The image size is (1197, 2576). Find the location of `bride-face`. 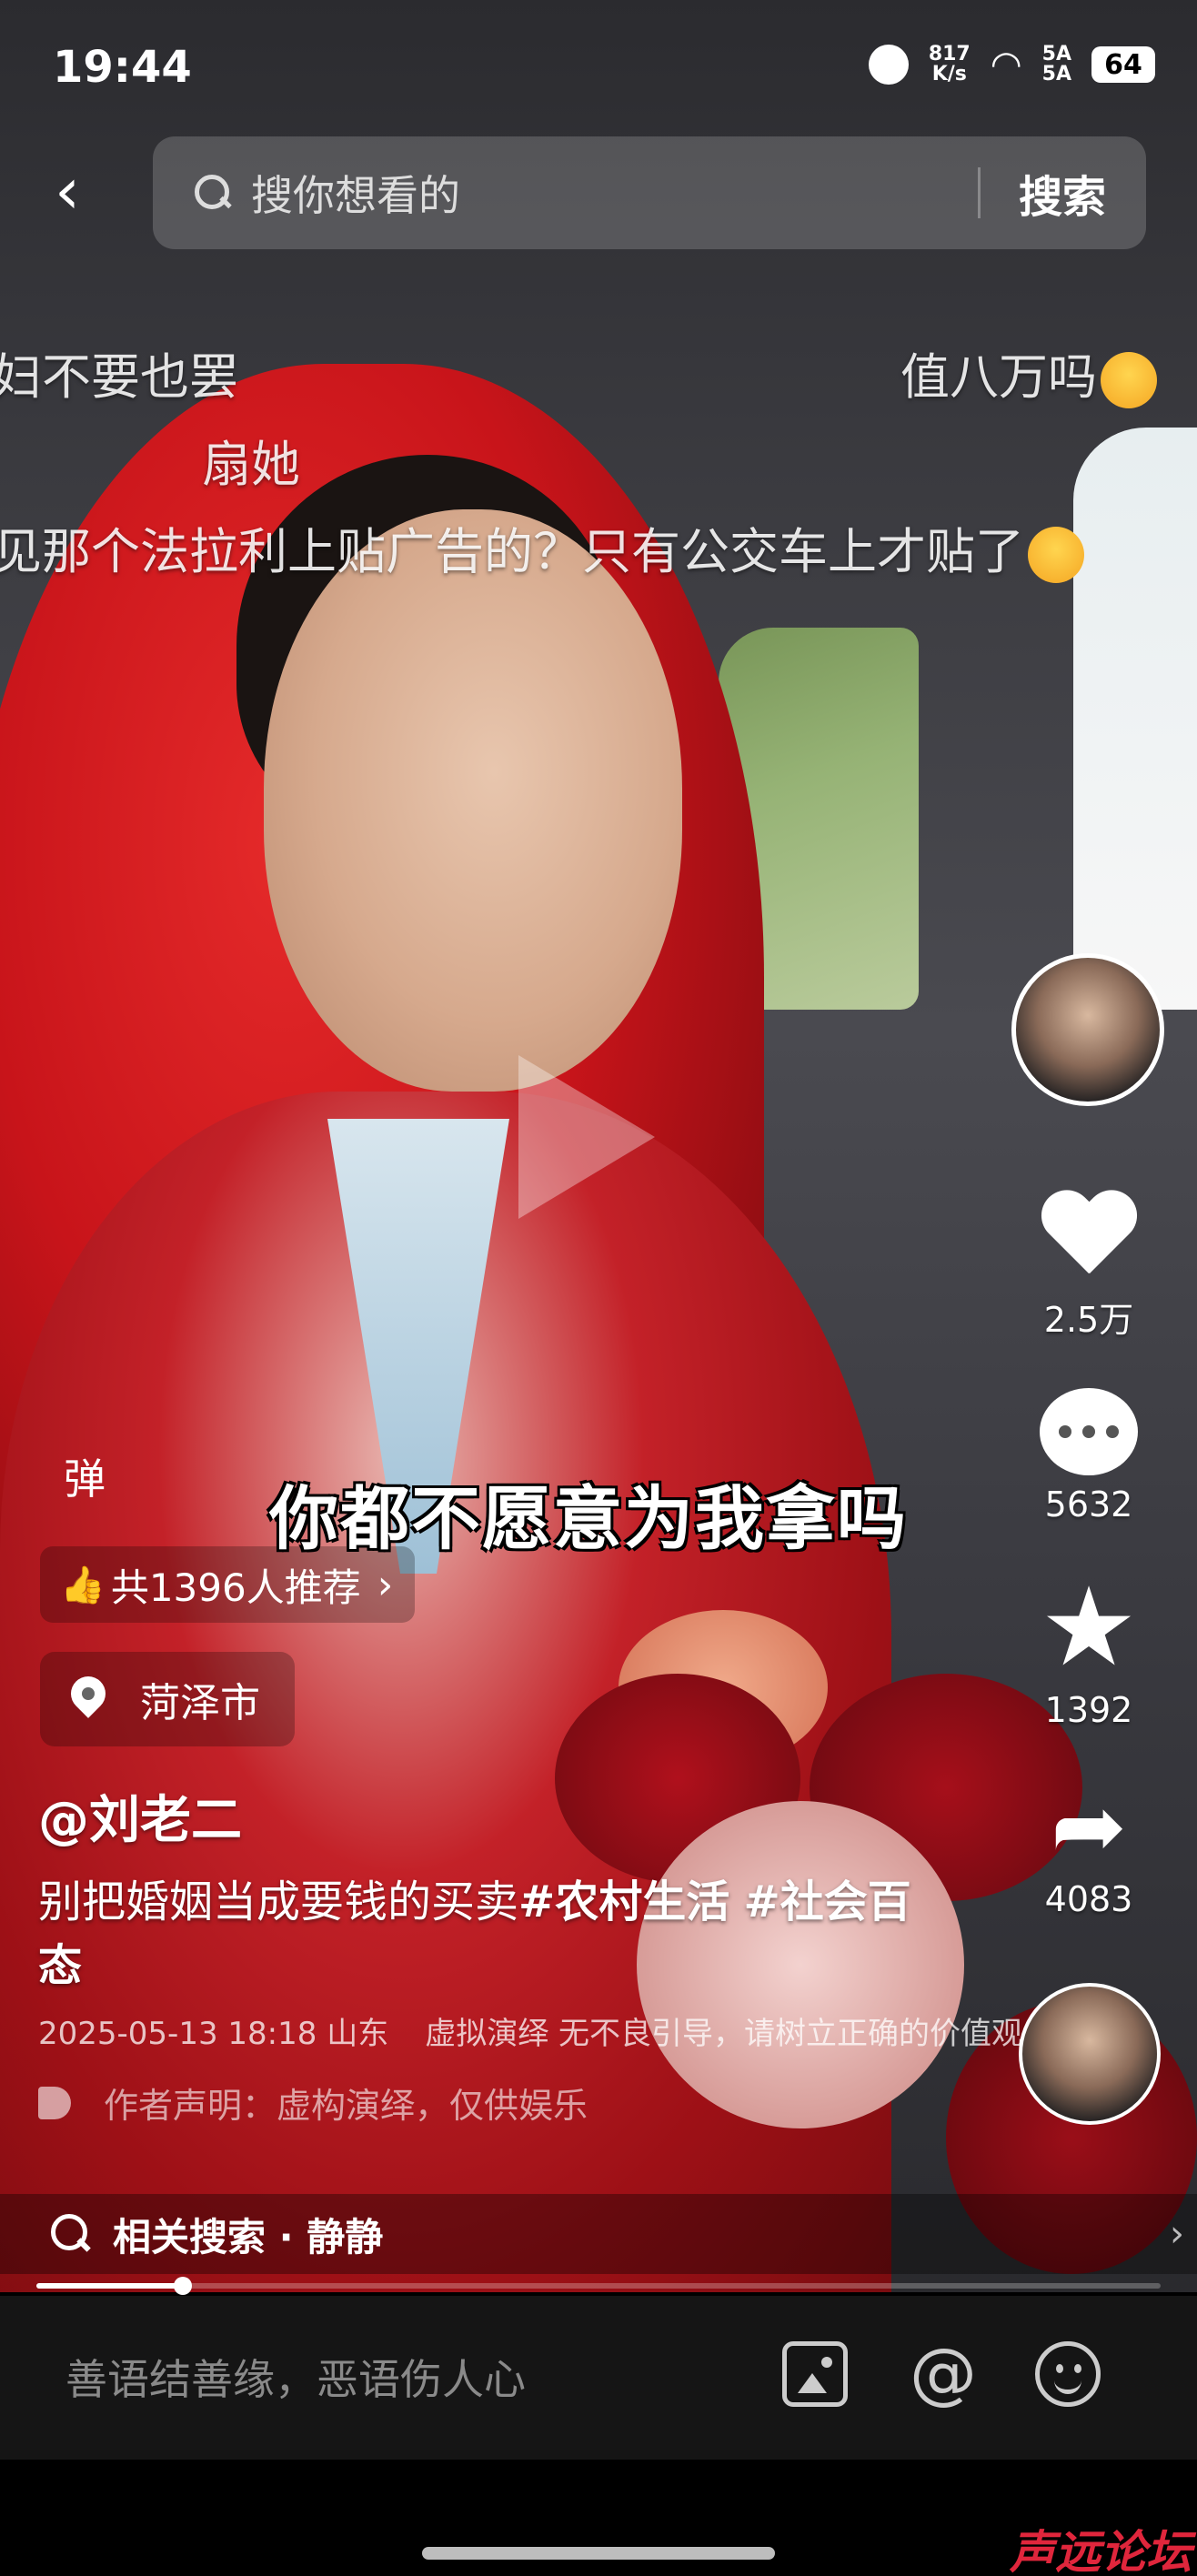

bride-face is located at coordinates (473, 800).